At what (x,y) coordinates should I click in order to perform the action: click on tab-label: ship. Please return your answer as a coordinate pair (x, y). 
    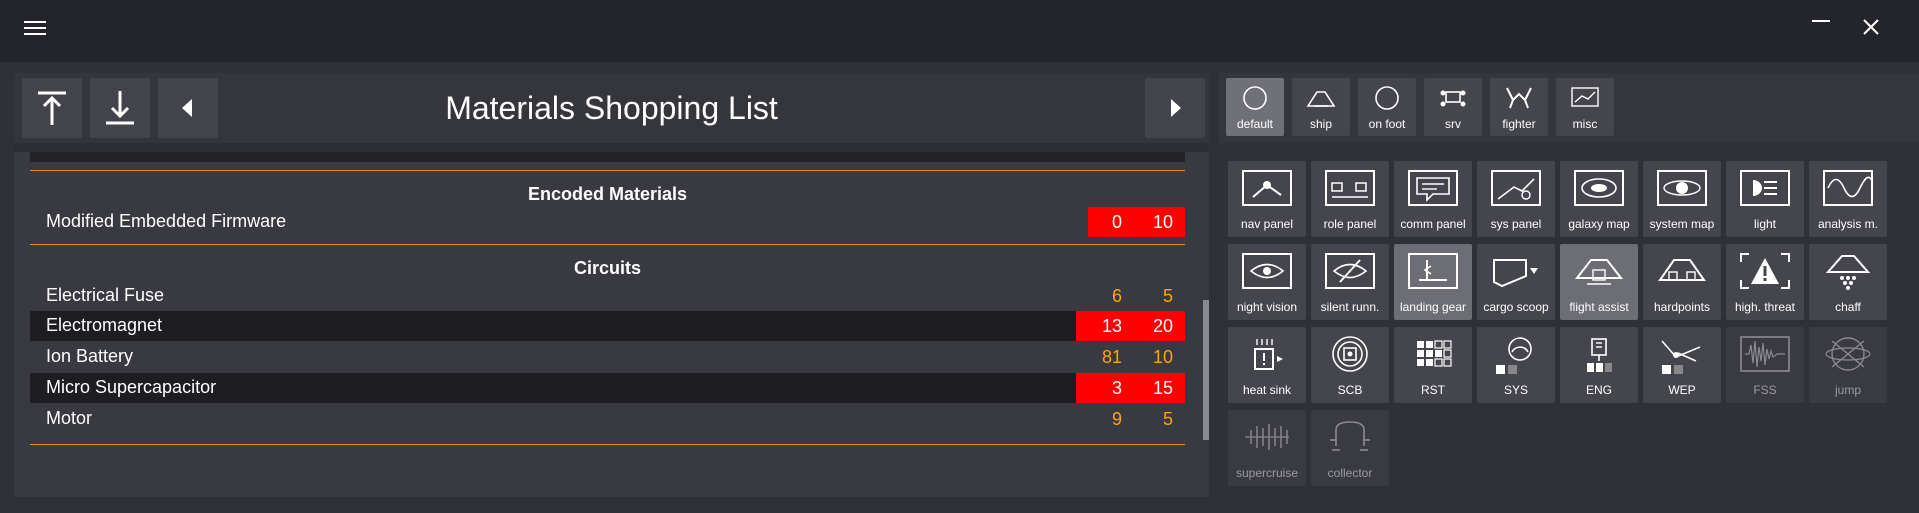
    Looking at the image, I should click on (1320, 124).